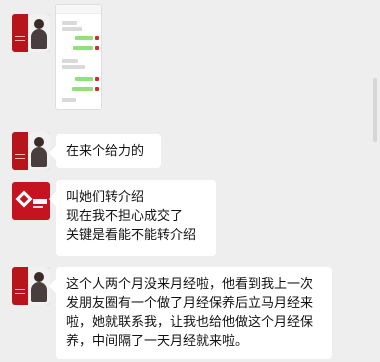 This screenshot has width=380, height=362. Describe the element at coordinates (24, 199) in the screenshot. I see `logo-diamond-shape` at that location.